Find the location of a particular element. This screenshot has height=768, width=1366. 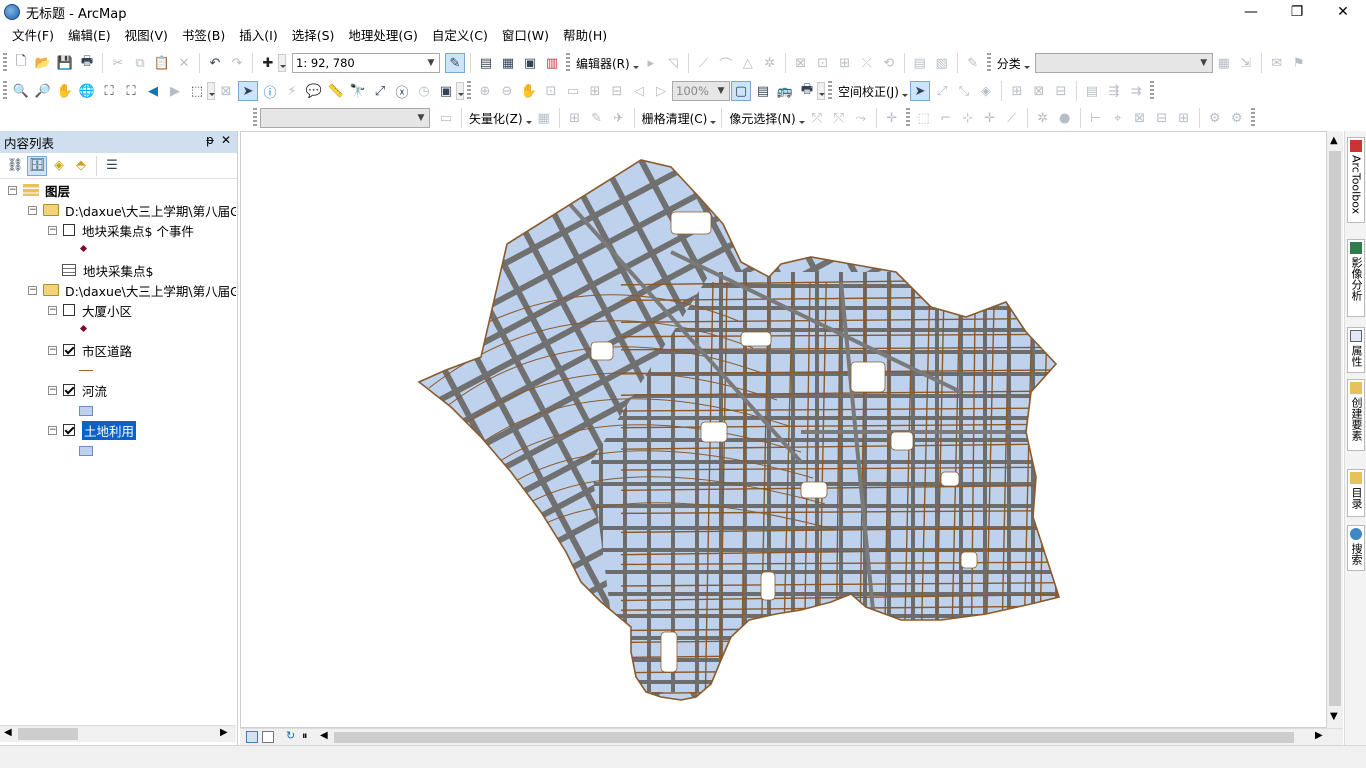

hyperlink-icon: ⚡ is located at coordinates (292, 91).